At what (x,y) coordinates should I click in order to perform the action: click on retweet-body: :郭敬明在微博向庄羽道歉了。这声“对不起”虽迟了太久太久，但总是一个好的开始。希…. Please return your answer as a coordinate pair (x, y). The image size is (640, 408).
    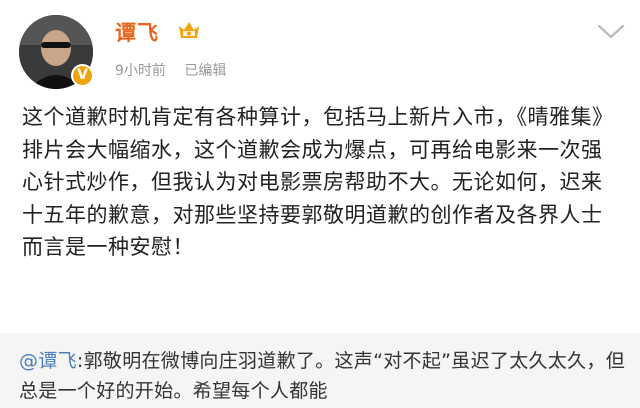
    Looking at the image, I should click on (322, 376).